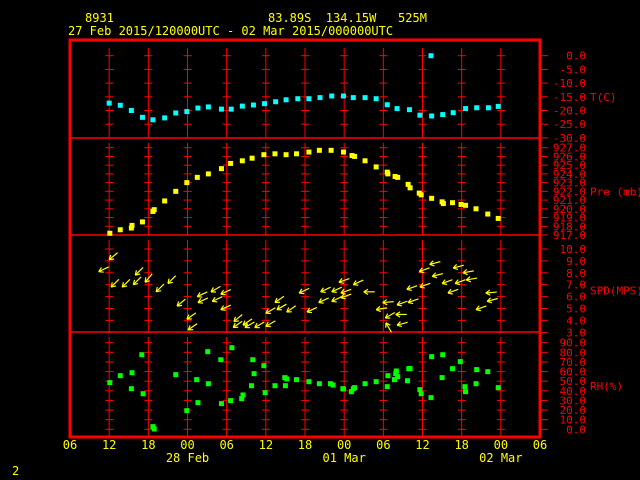  I want to click on x-tick-label: 18, so click(461, 445).